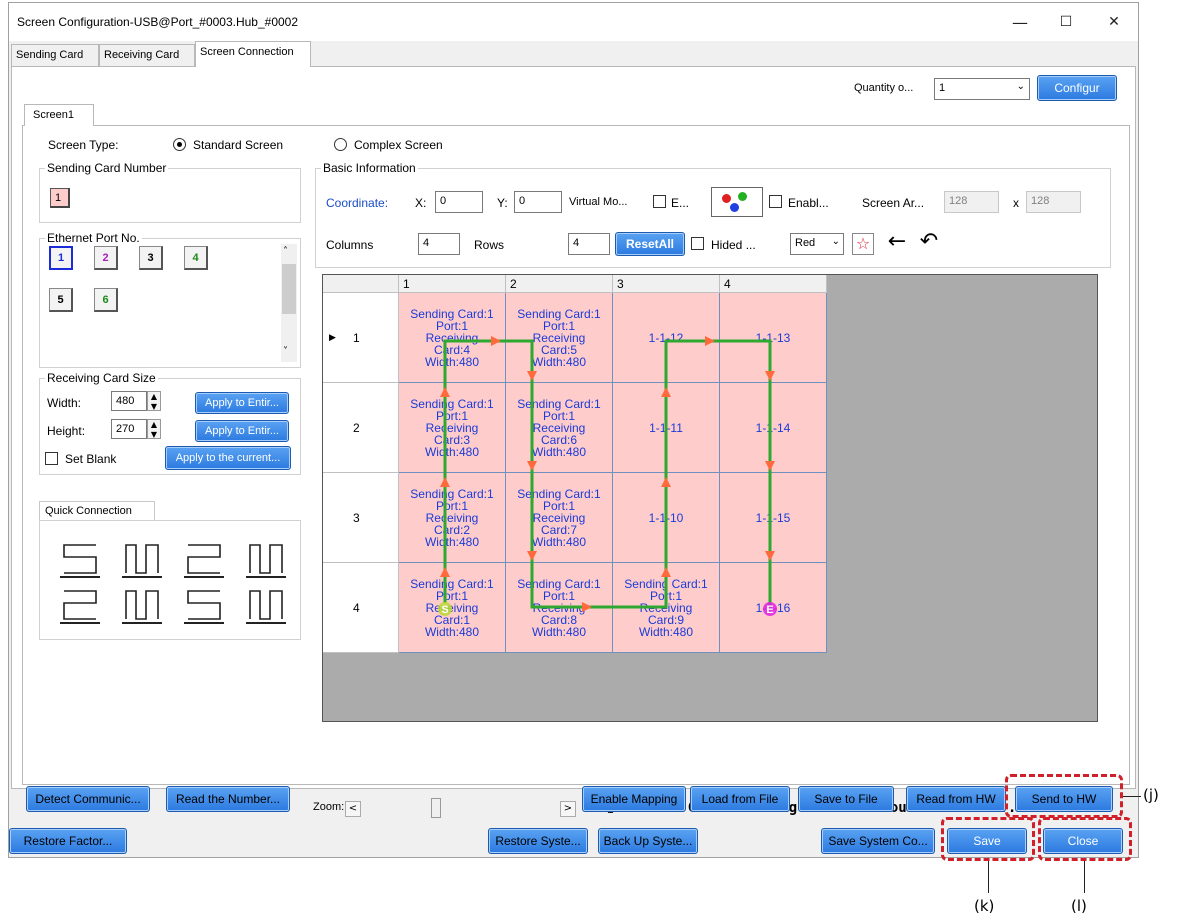  Describe the element at coordinates (1114, 22) in the screenshot. I see `window-close-button: ✕` at that location.